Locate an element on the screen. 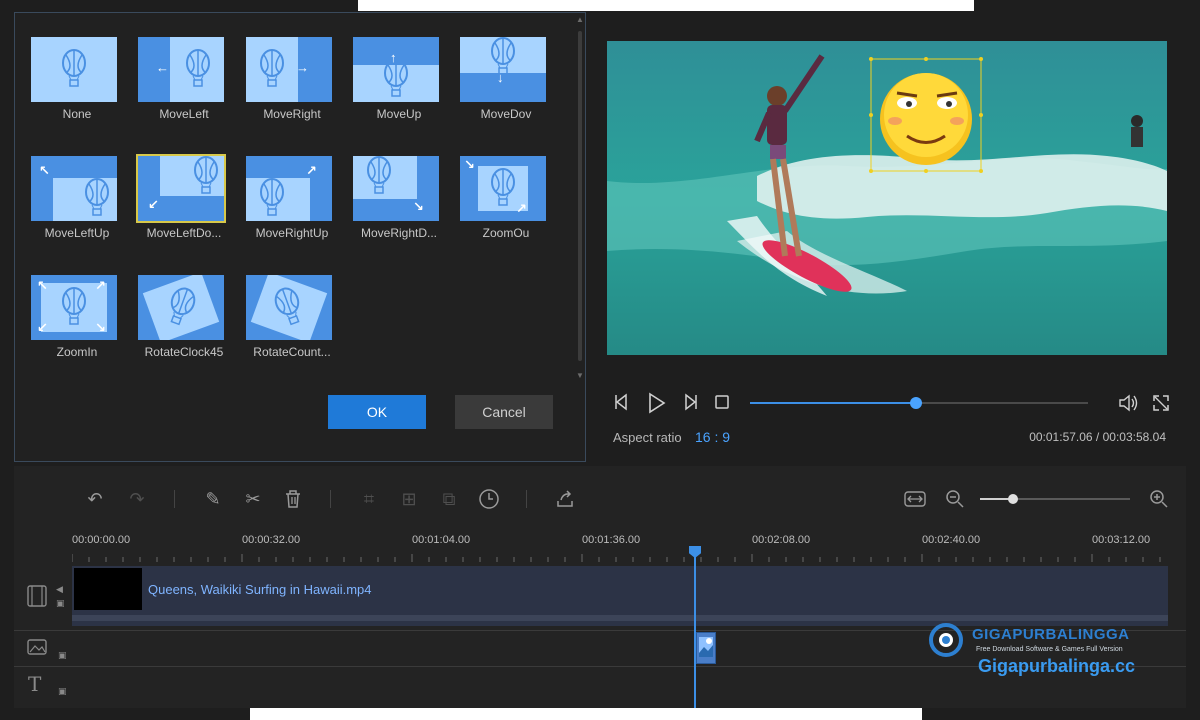 This screenshot has height=720, width=1200. effect-tile-move-up: ↑ MoveUp is located at coordinates (399, 87).